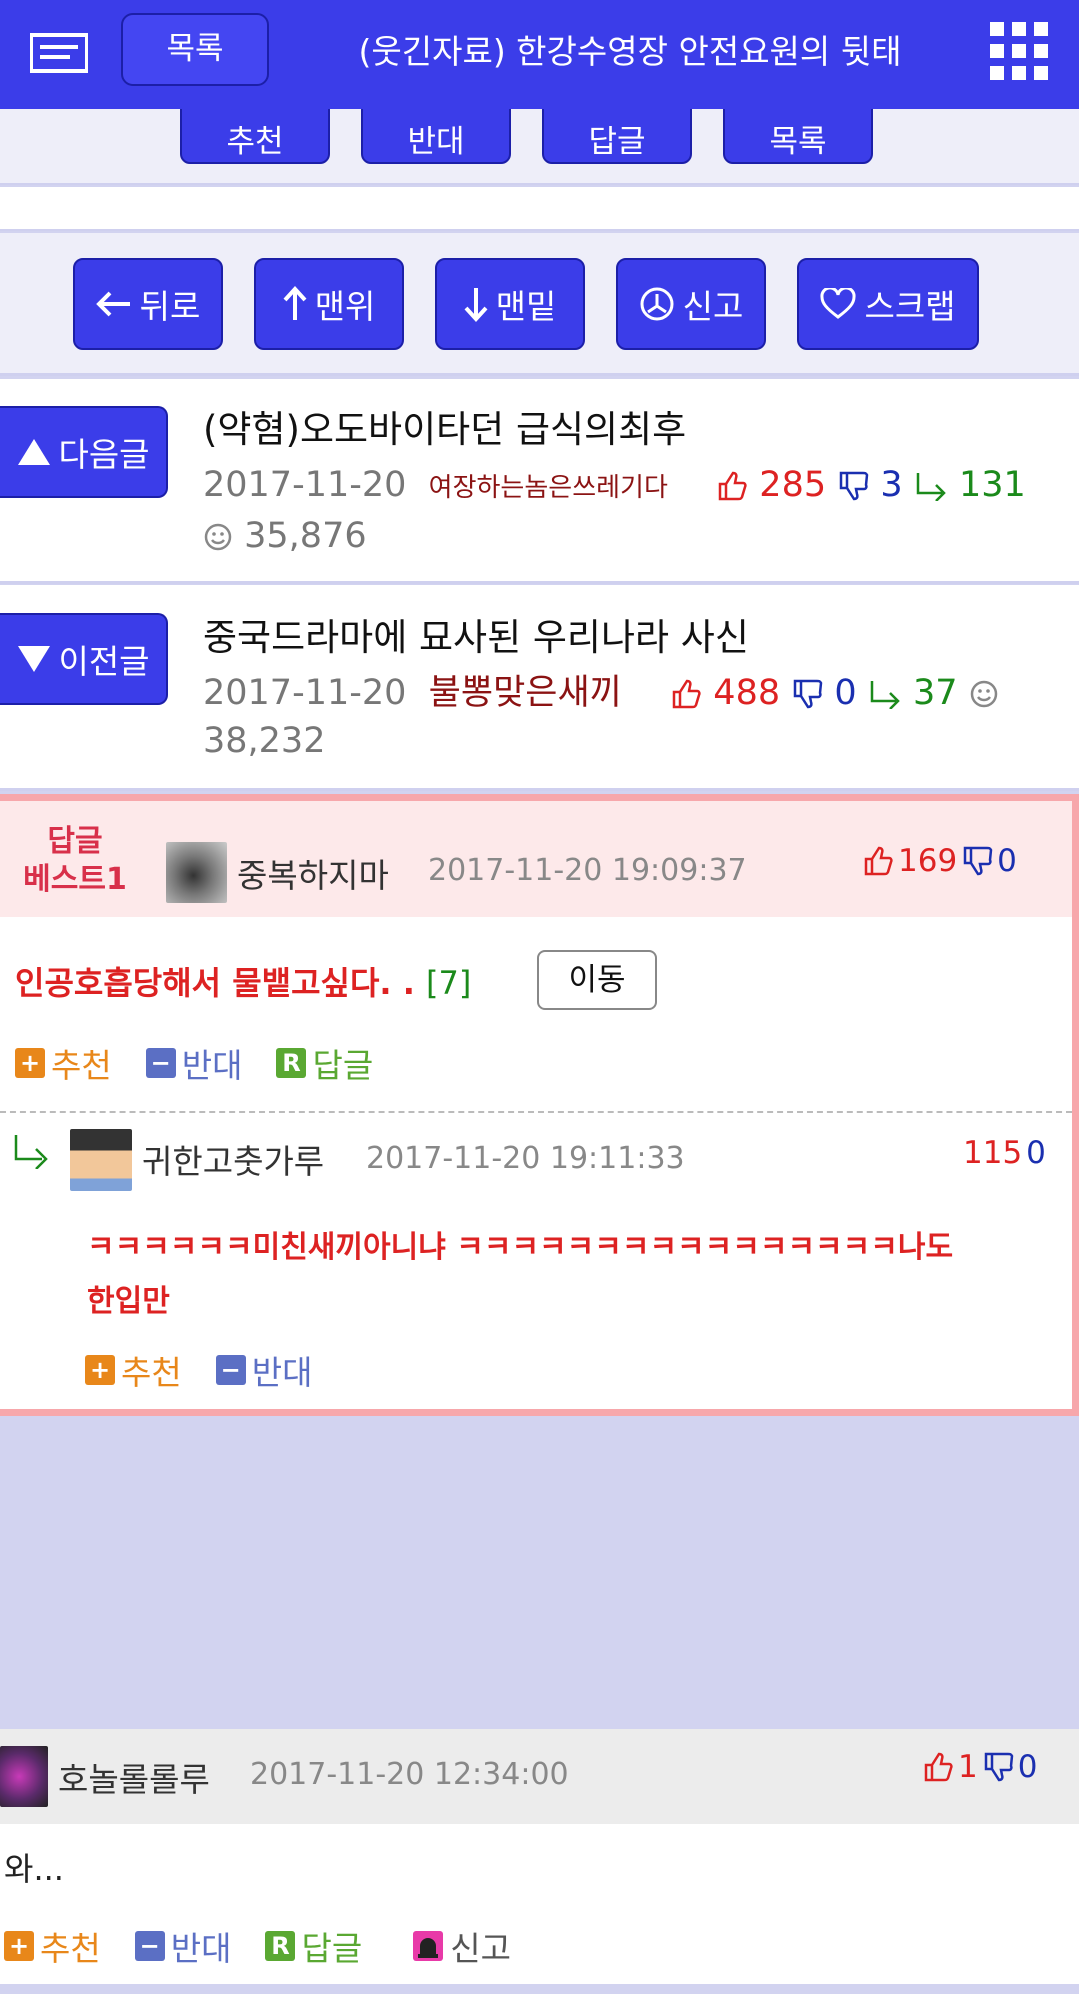 Image resolution: width=1079 pixels, height=1994 pixels. I want to click on apps-grid-icon, so click(1019, 51).